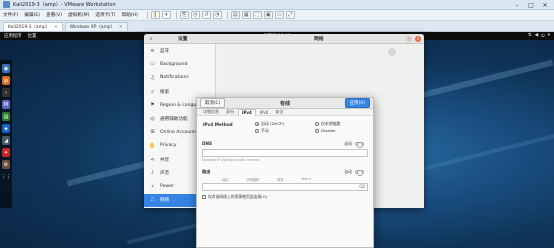 The height and width of the screenshot is (248, 554). What do you see at coordinates (6, 92) in the screenshot?
I see `terminal-icon: ›` at bounding box center [6, 92].